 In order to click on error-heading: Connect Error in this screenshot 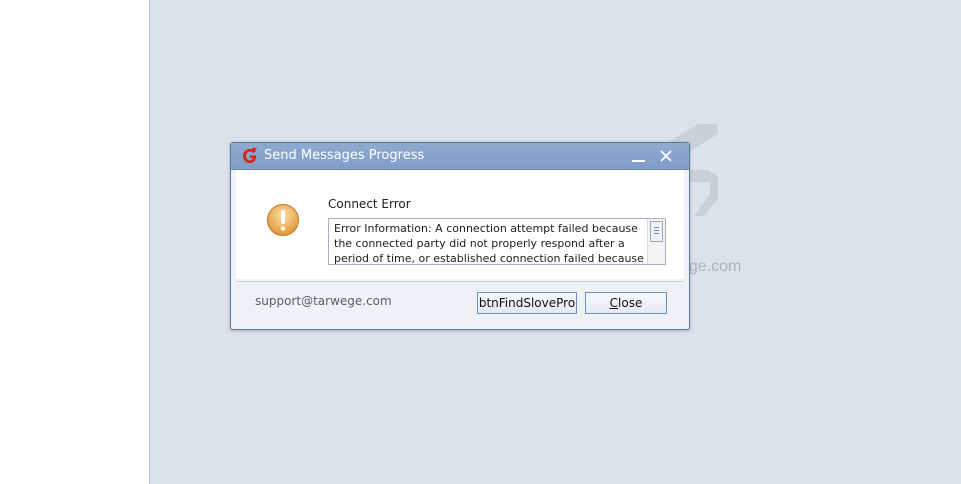, I will do `click(369, 204)`.